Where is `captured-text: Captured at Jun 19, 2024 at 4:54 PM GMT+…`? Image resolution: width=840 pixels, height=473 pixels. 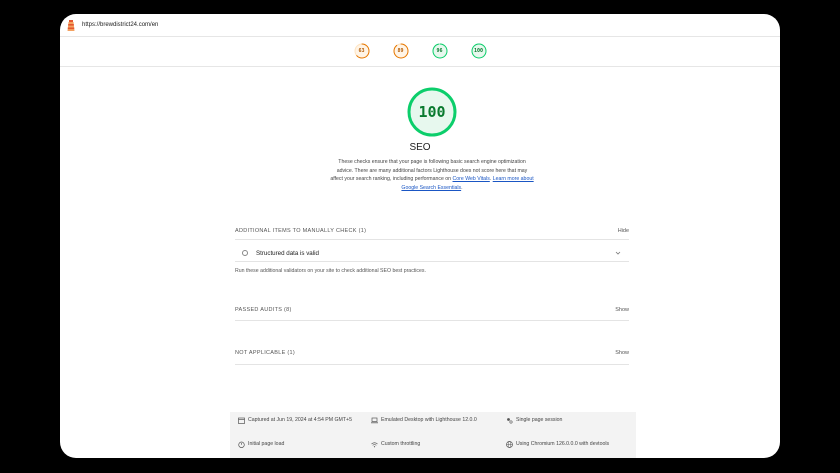
captured-text: Captured at Jun 19, 2024 at 4:54 PM GMT+… is located at coordinates (300, 420).